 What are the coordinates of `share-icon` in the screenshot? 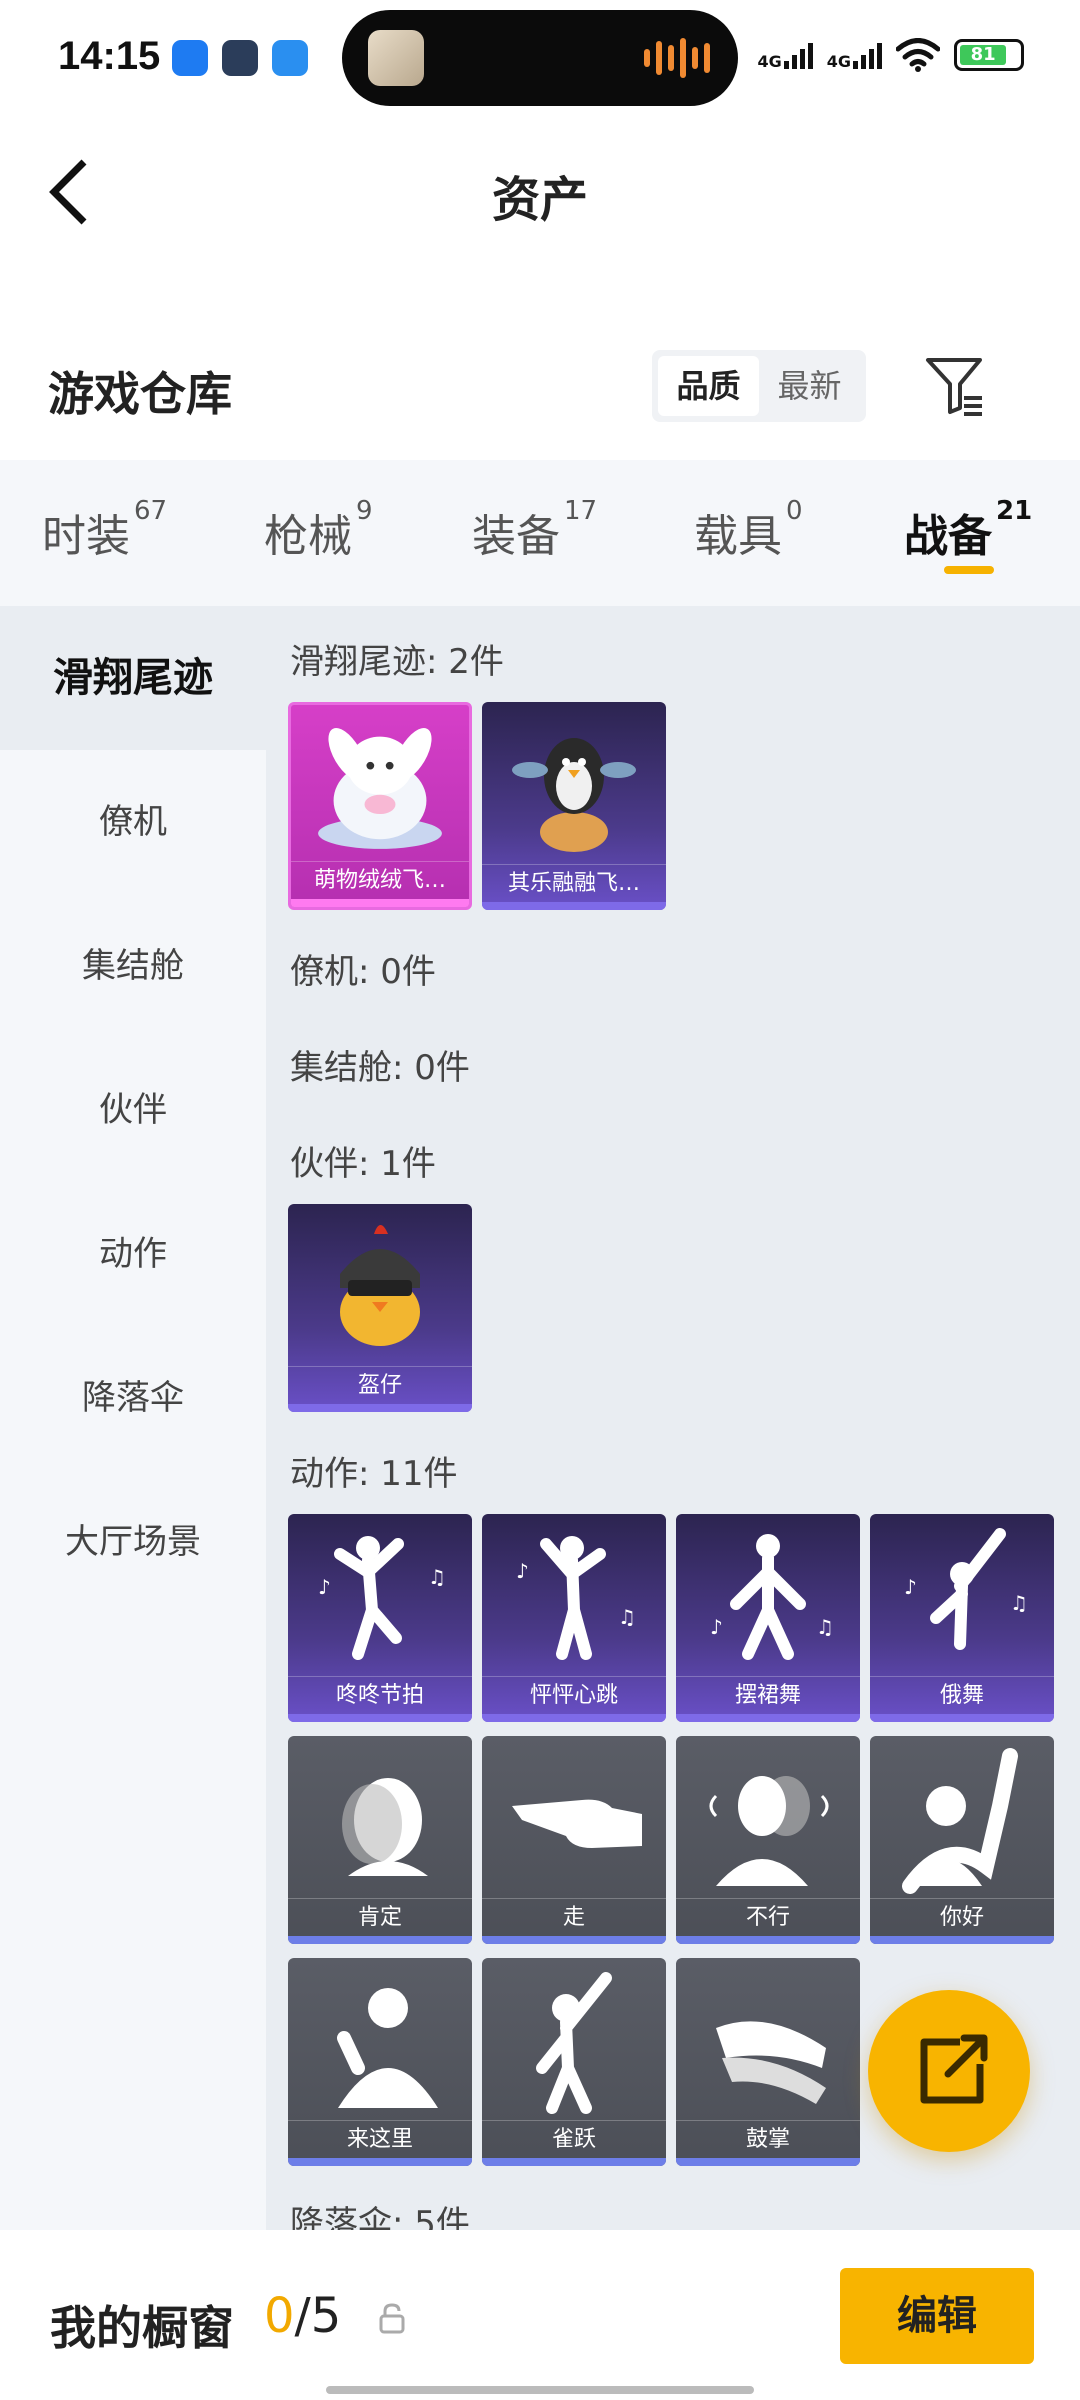 It's located at (954, 2069).